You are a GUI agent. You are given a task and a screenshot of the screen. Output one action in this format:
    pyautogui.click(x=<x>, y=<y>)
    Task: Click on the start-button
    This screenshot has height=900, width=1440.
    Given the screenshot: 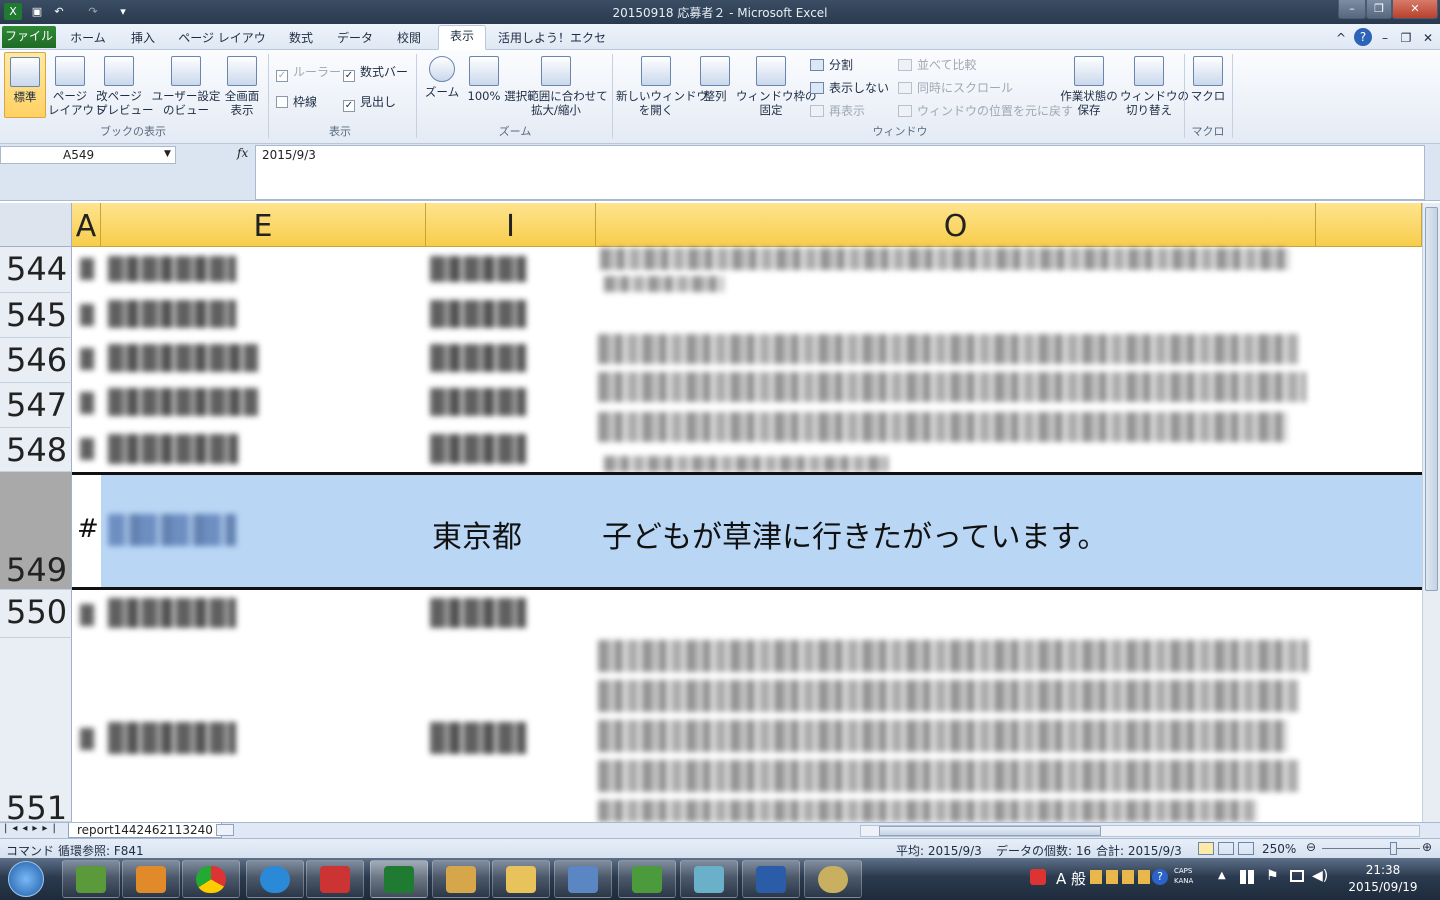 What is the action you would take?
    pyautogui.click(x=26, y=879)
    